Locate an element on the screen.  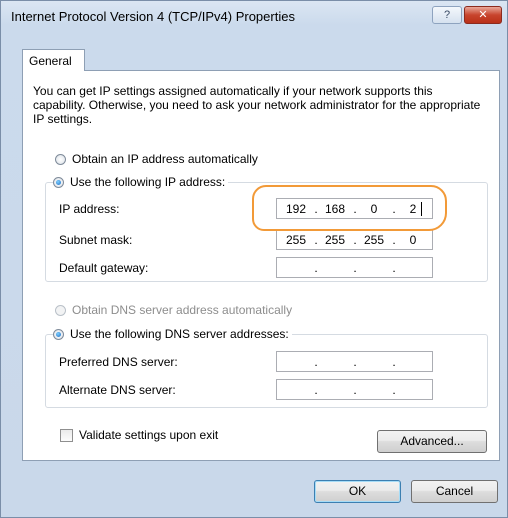
ip-manual-radio-row: Use the following IP address: is located at coordinates (141, 182).